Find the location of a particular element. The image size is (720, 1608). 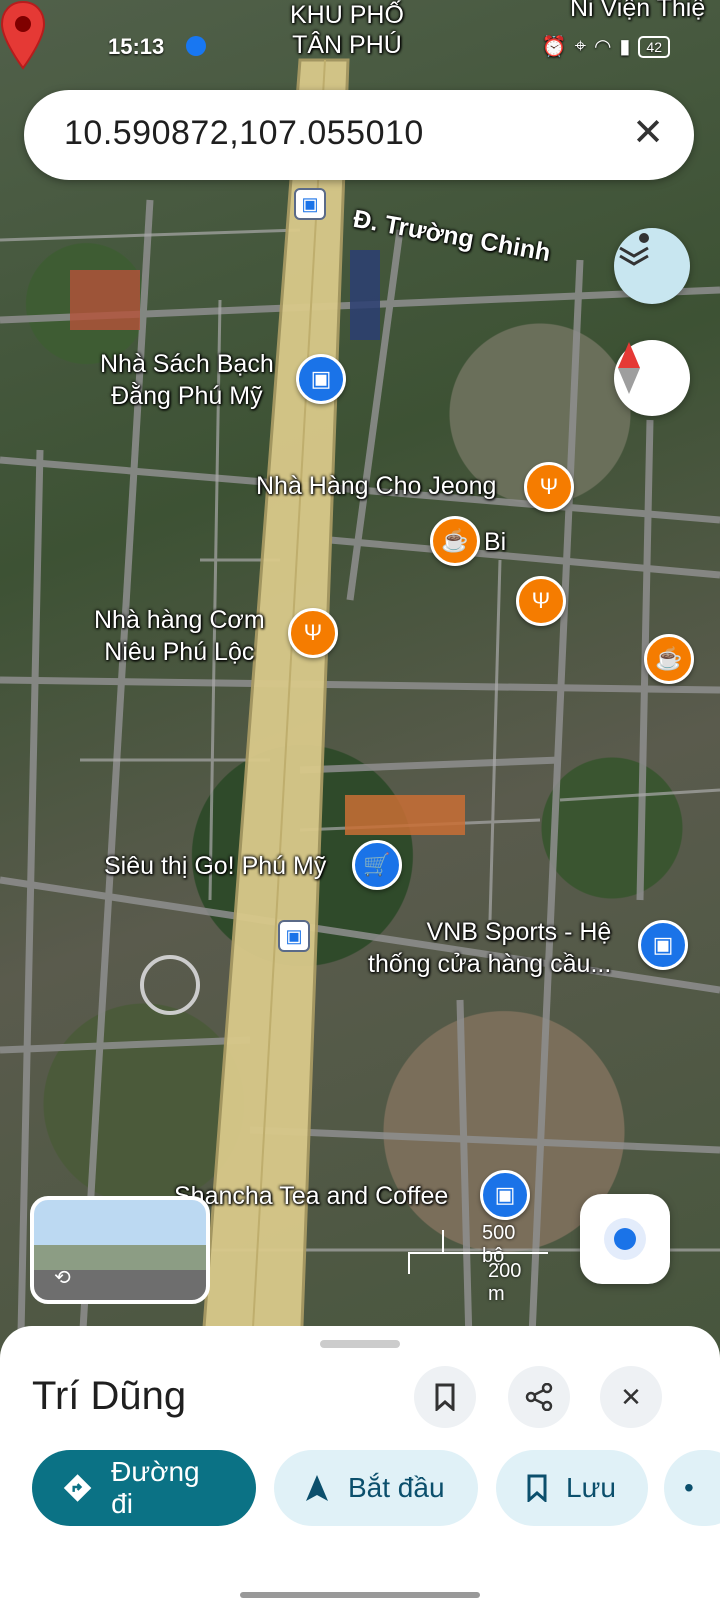

place-label-shancha: Shancha Tea and Coffee is located at coordinates (311, 1196).